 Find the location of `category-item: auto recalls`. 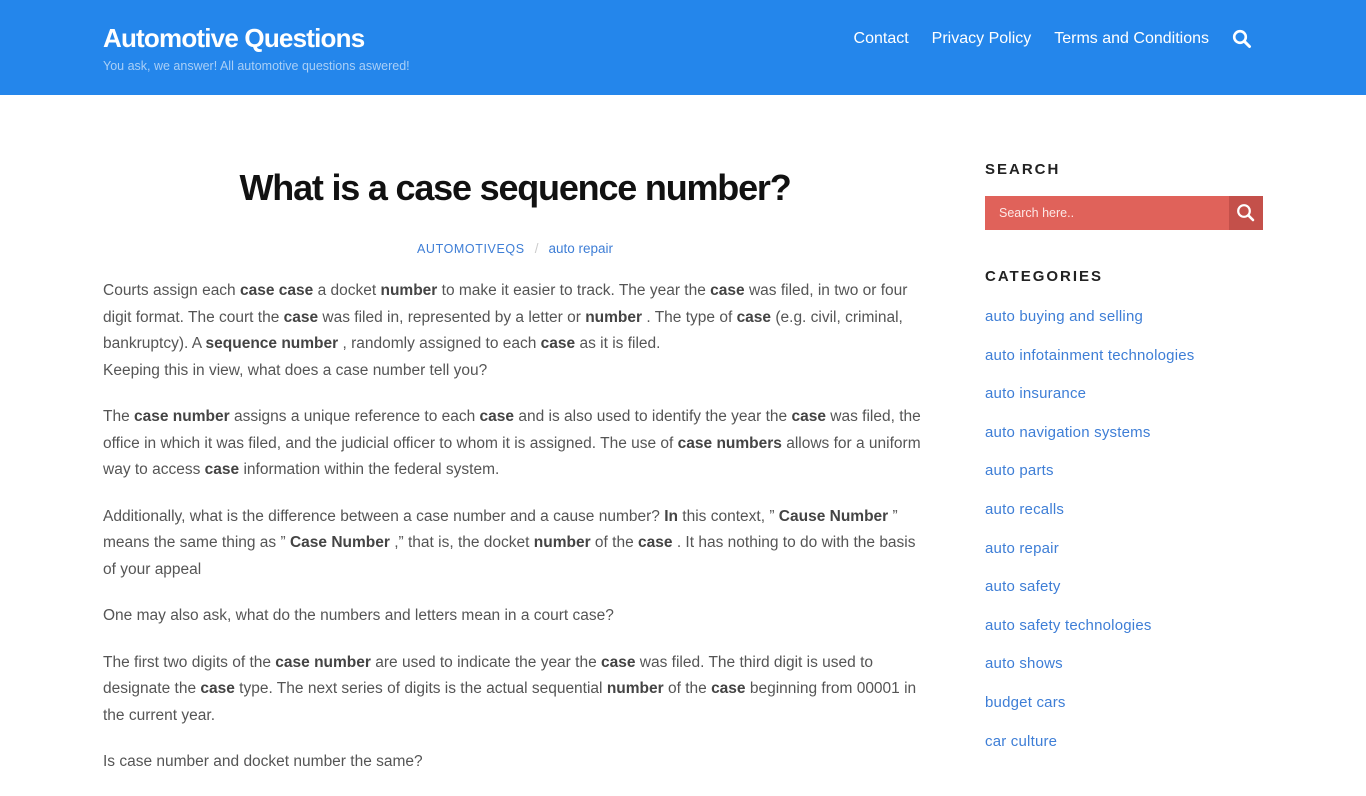

category-item: auto recalls is located at coordinates (1124, 519).